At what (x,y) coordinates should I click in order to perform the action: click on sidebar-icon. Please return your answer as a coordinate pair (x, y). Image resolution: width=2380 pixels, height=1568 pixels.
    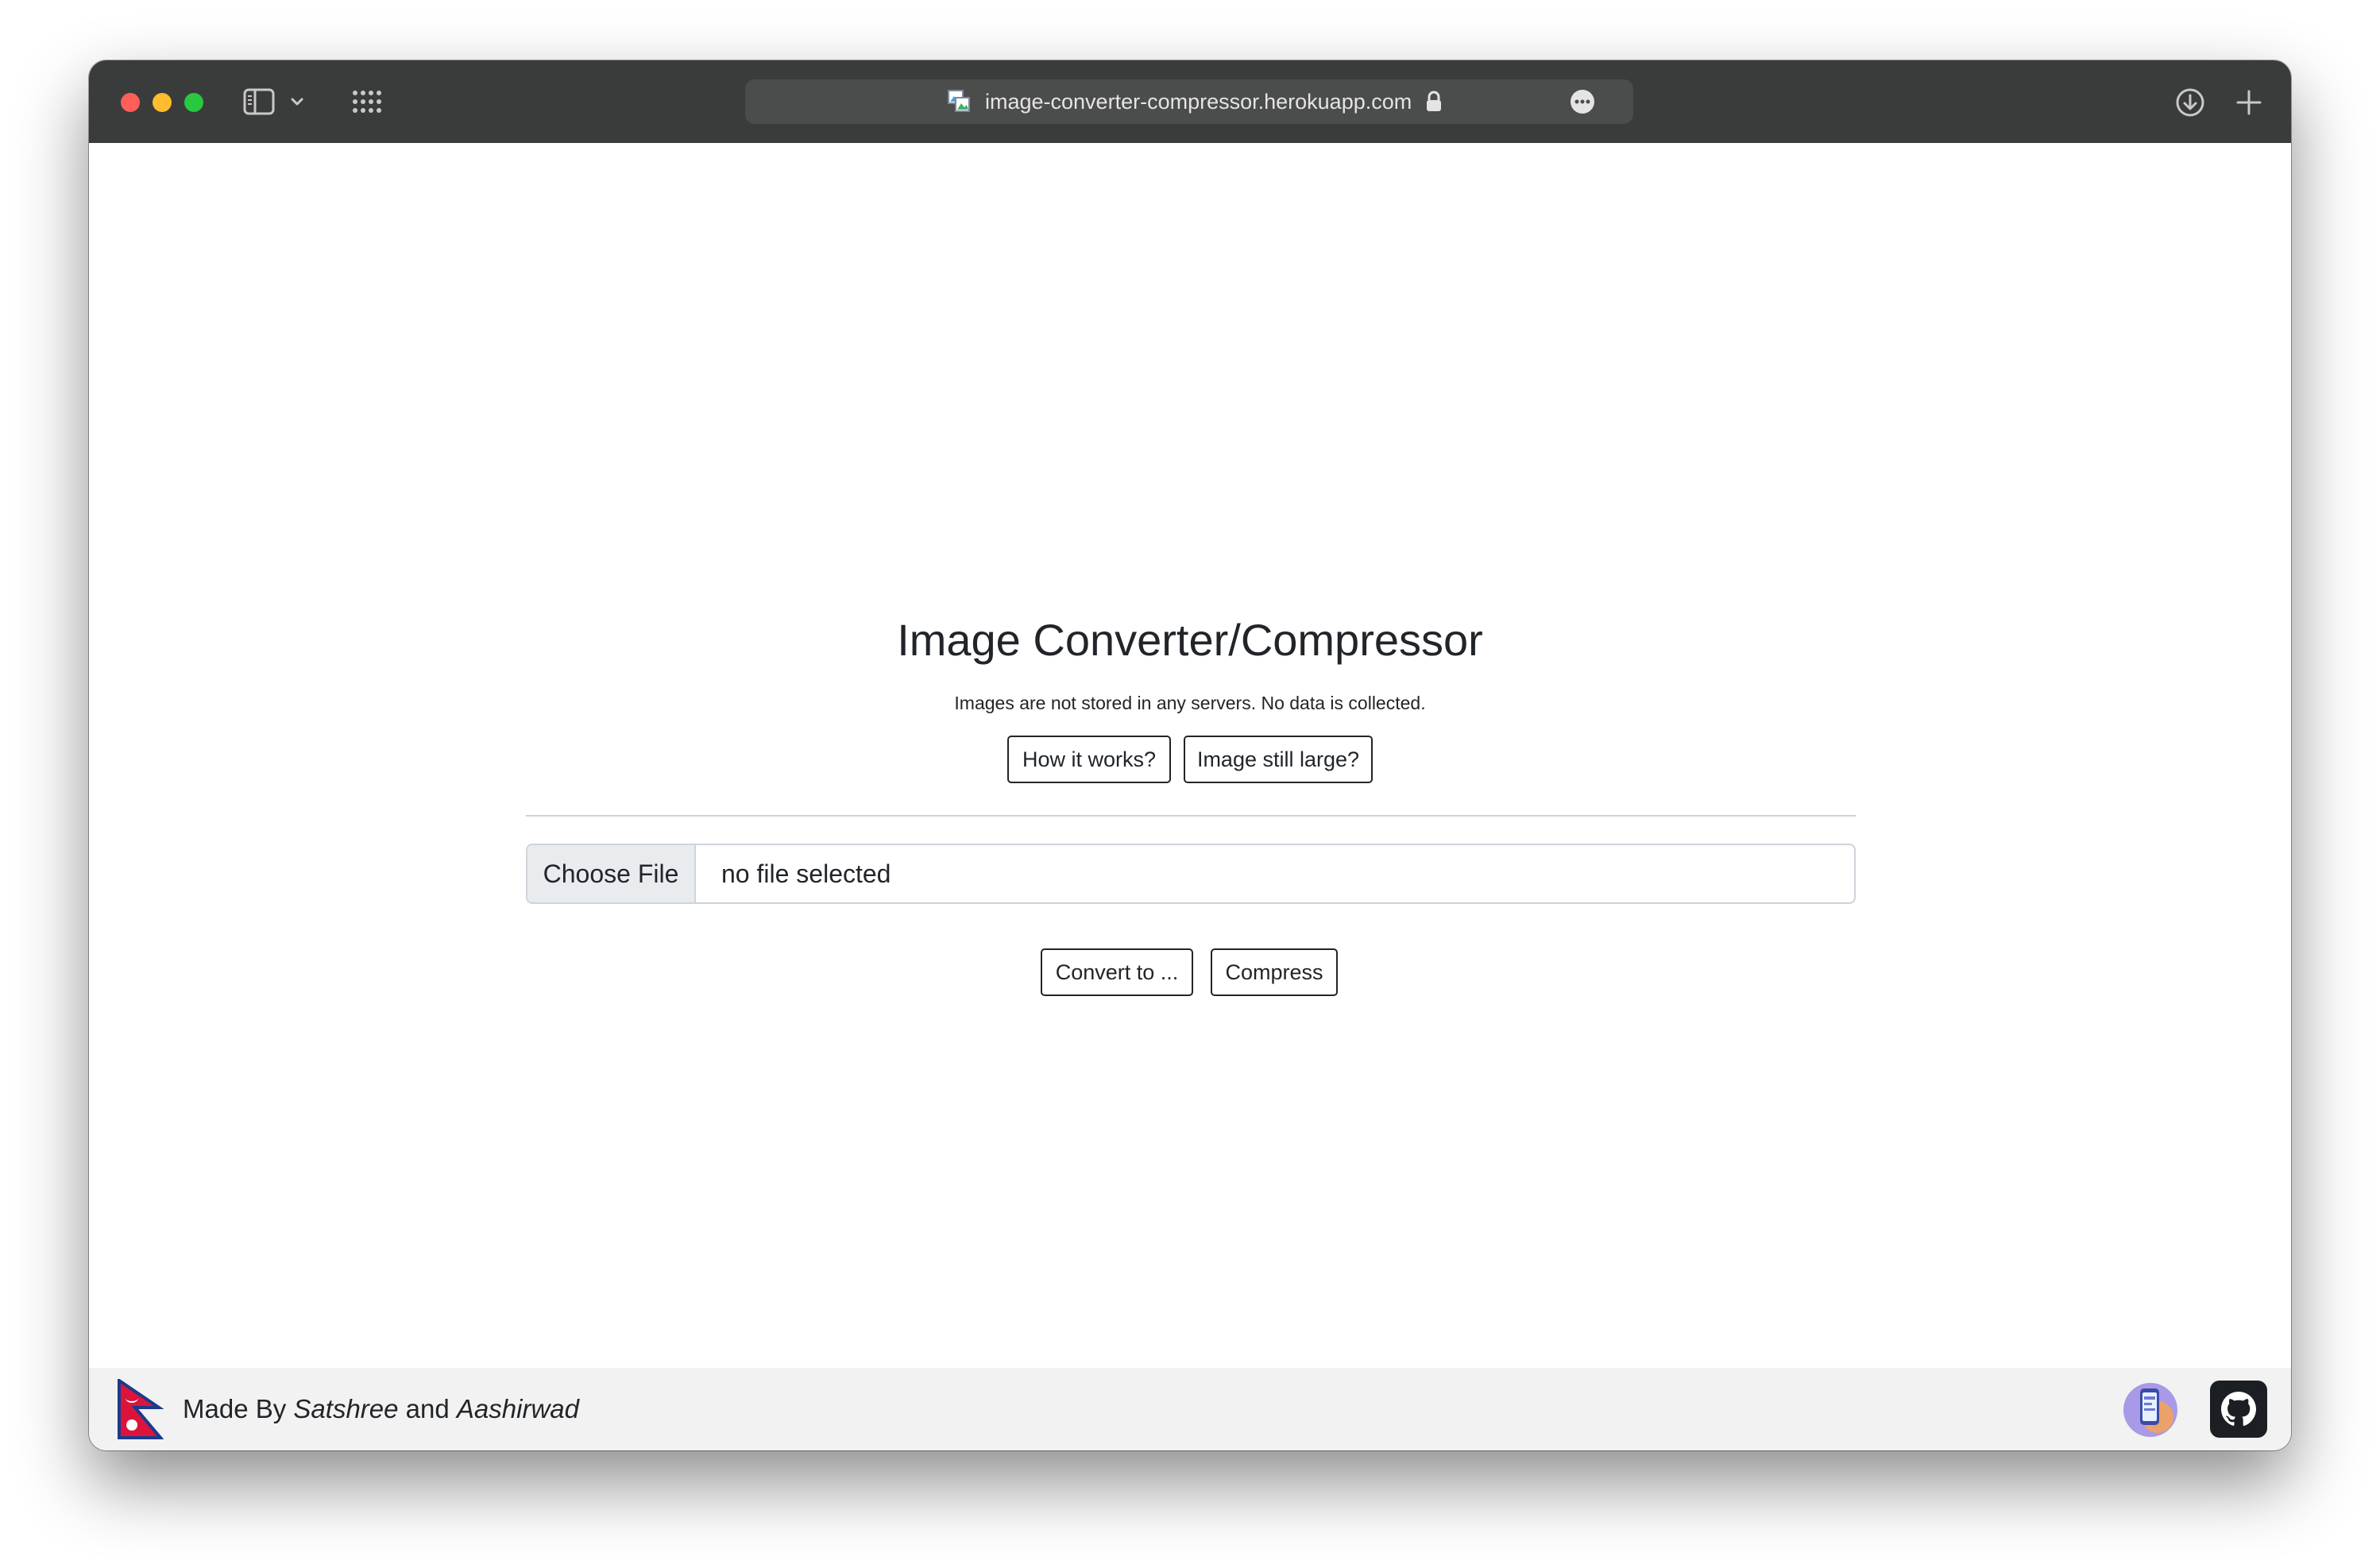
    Looking at the image, I should click on (259, 101).